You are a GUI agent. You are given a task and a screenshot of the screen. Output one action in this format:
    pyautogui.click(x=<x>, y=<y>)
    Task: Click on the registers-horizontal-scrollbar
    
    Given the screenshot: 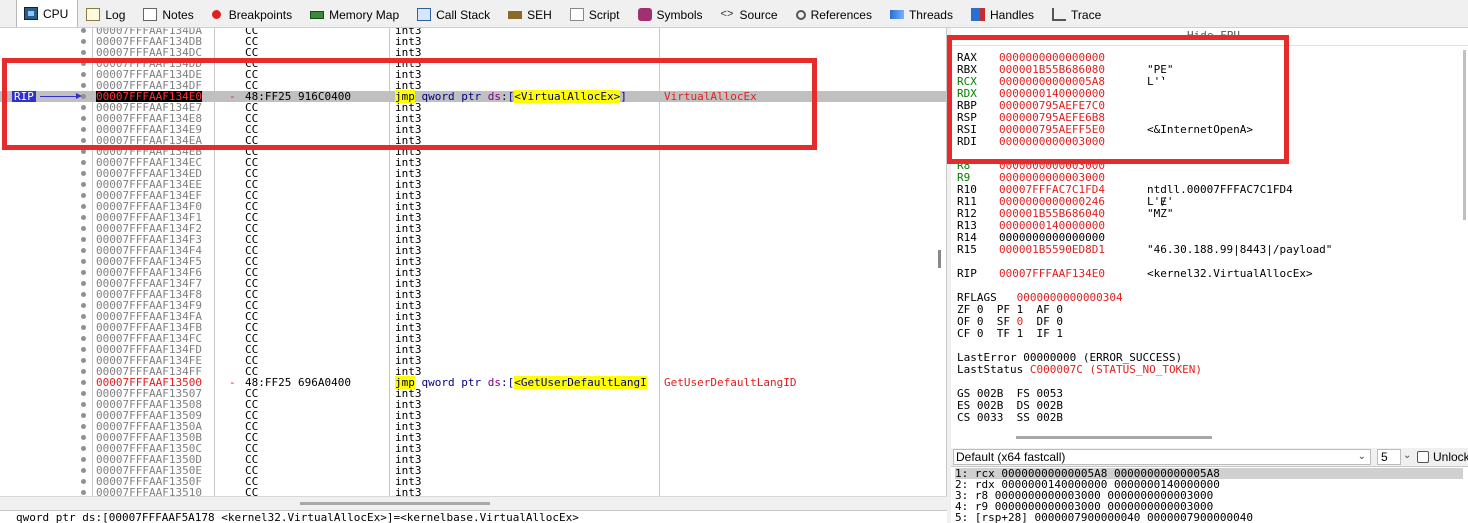 What is the action you would take?
    pyautogui.click(x=1114, y=437)
    